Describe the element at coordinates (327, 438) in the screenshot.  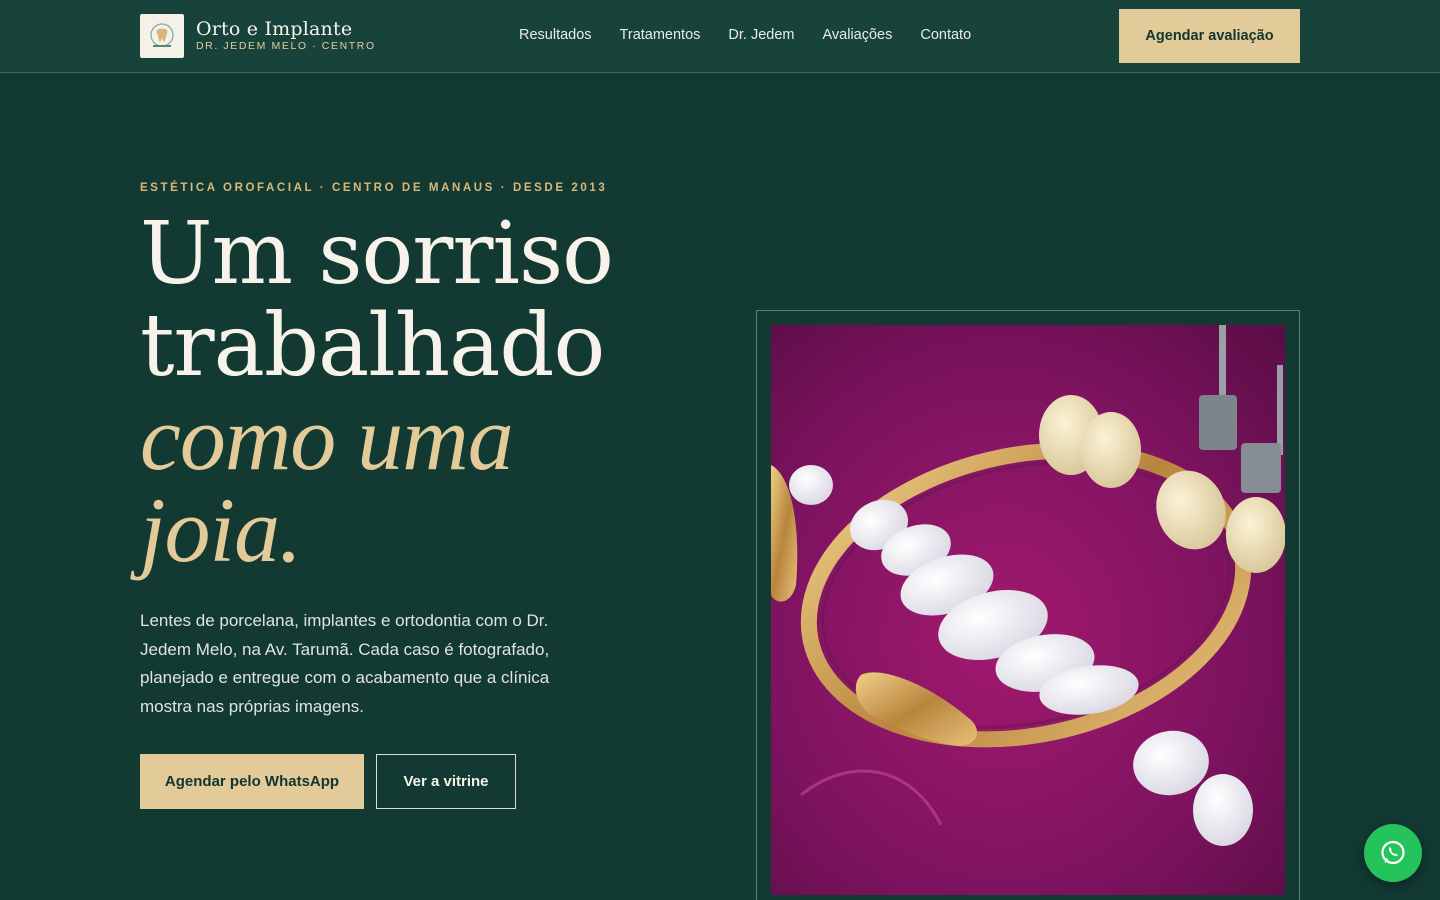
I see `headline-line-3: como uma` at that location.